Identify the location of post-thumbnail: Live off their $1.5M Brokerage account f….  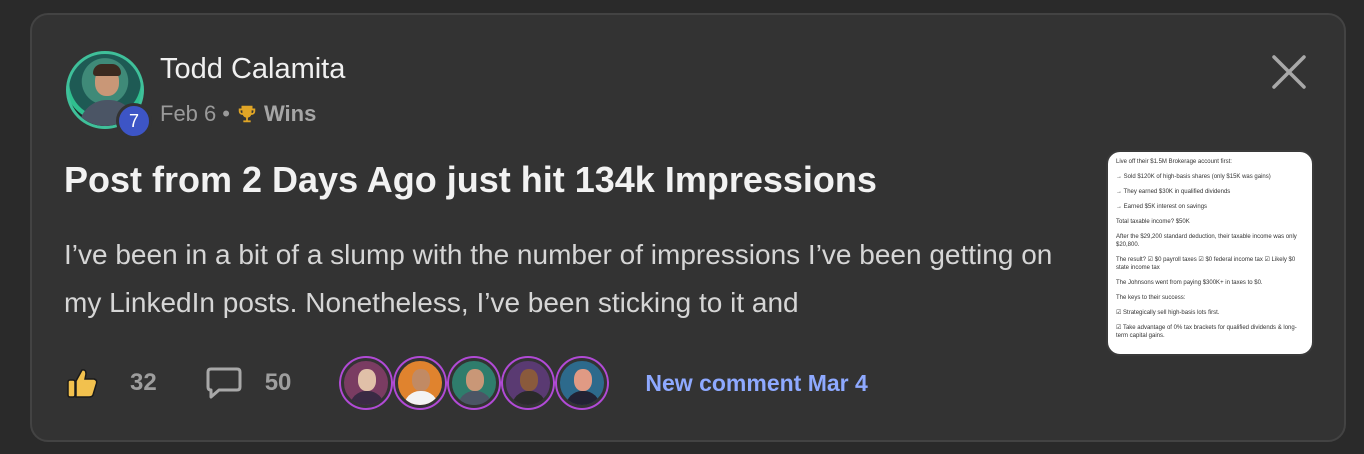
(1210, 253).